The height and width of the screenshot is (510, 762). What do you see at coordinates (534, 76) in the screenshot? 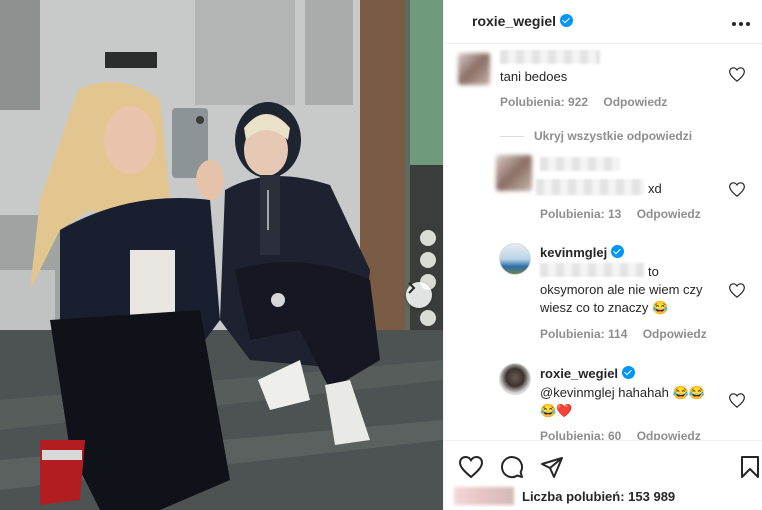
I see `comment-text: tani bedoes` at bounding box center [534, 76].